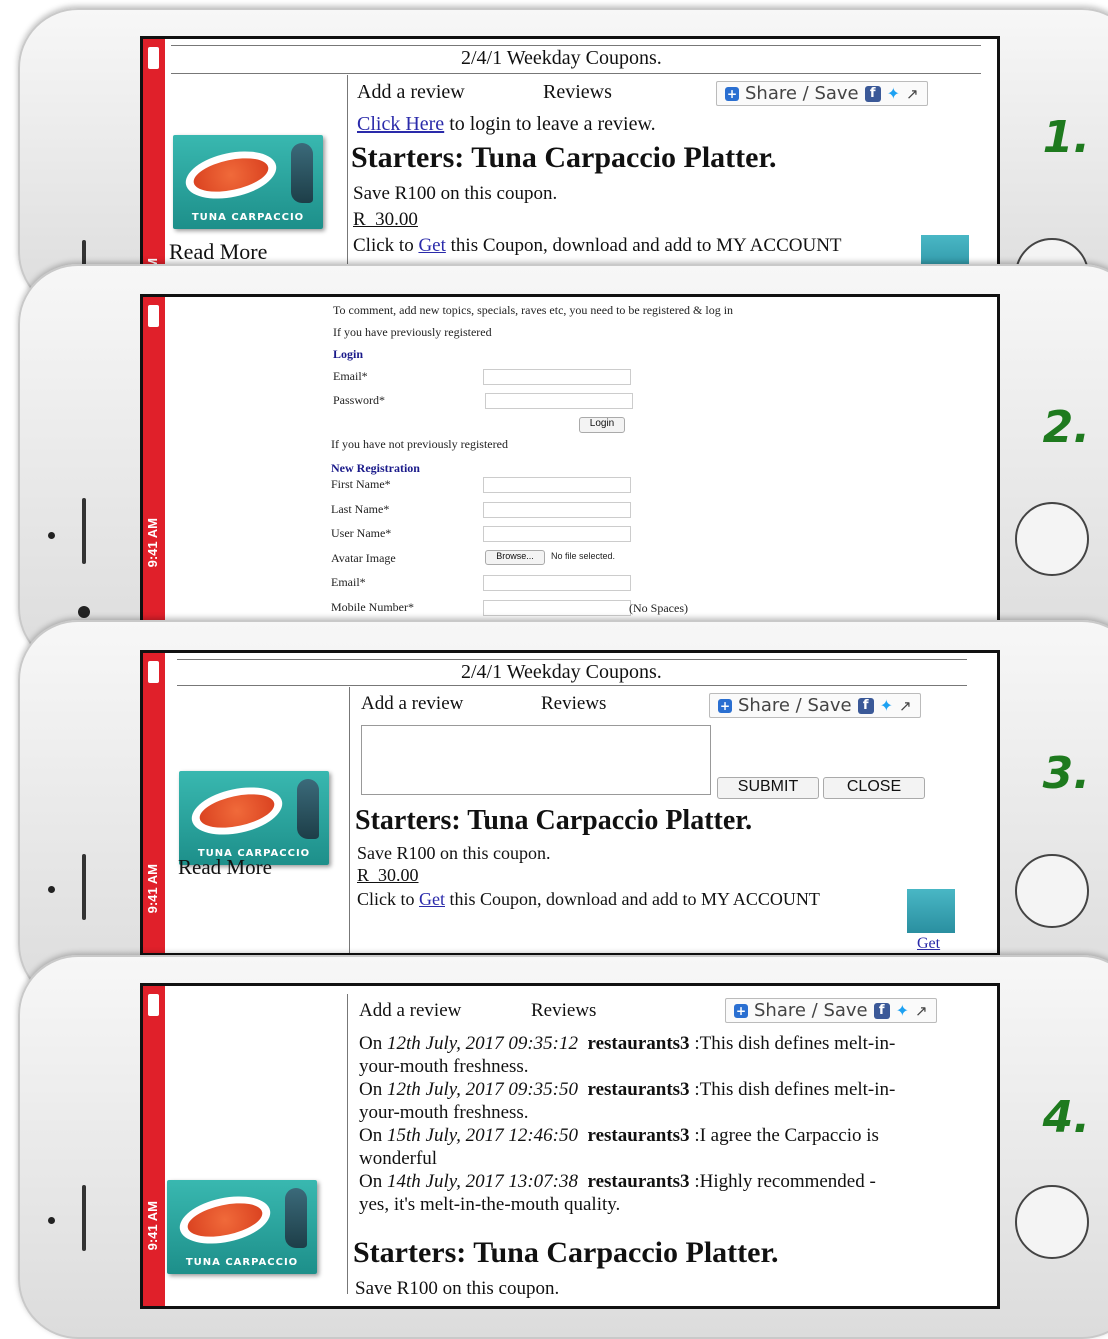 This screenshot has height=1339, width=1108. I want to click on review-date: 12th July, 2017 09:35:50, so click(482, 1089).